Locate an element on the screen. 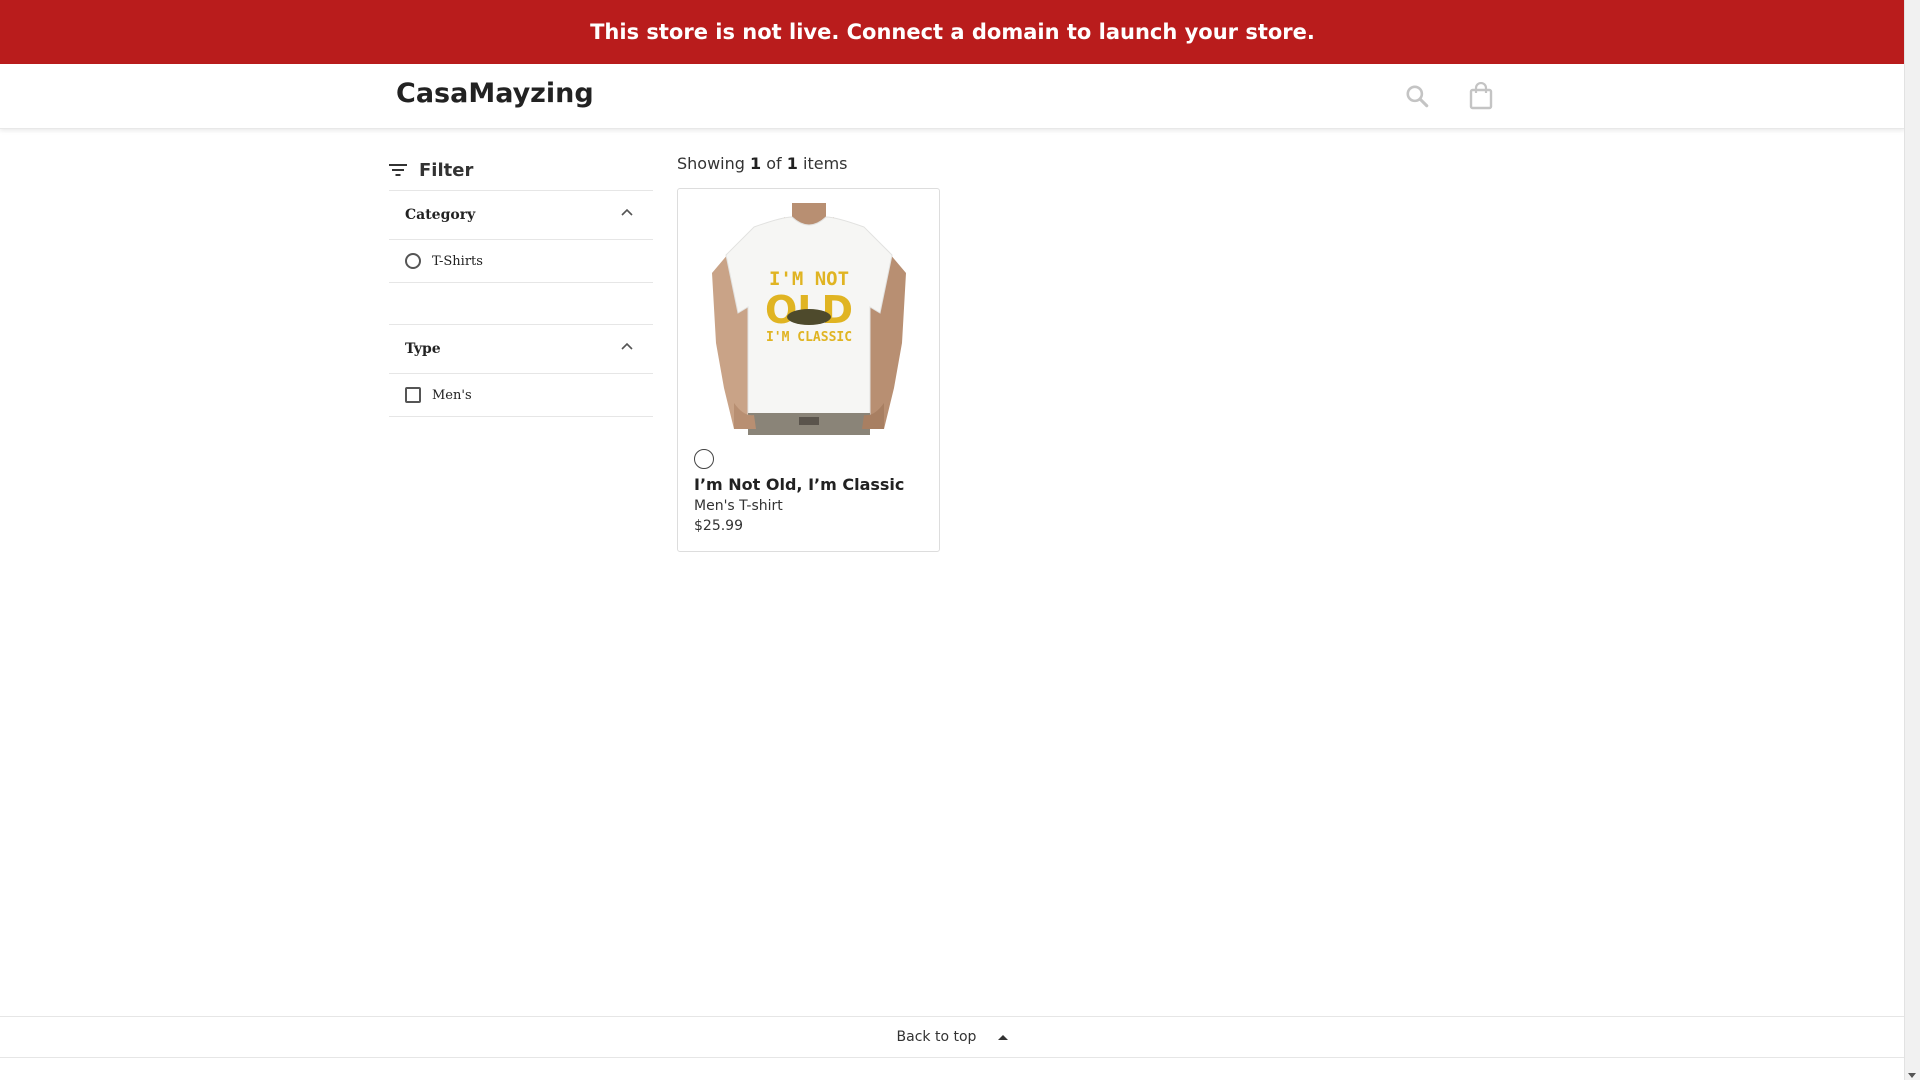 This screenshot has width=1920, height=1080. results-shown: 1 is located at coordinates (756, 163).